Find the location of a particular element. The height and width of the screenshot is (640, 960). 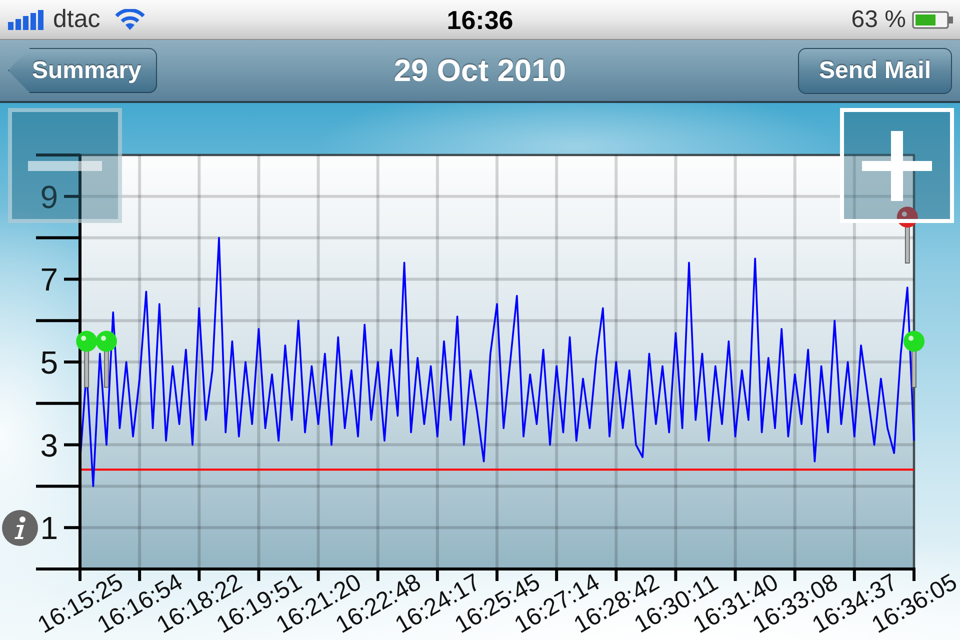

carrier-name: dtac is located at coordinates (76, 19).